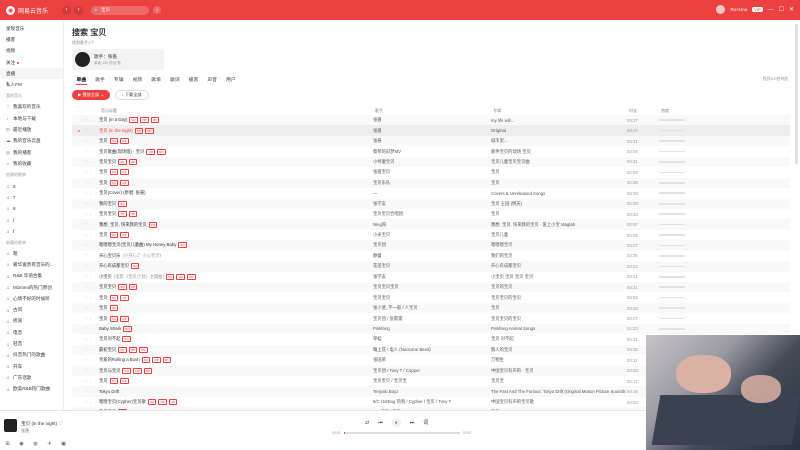  Describe the element at coordinates (236, 245) in the screenshot. I see `song-title: 嗯嗯嗯宝贝(宝贝儿童曲) My Honey Baby SQ` at that location.